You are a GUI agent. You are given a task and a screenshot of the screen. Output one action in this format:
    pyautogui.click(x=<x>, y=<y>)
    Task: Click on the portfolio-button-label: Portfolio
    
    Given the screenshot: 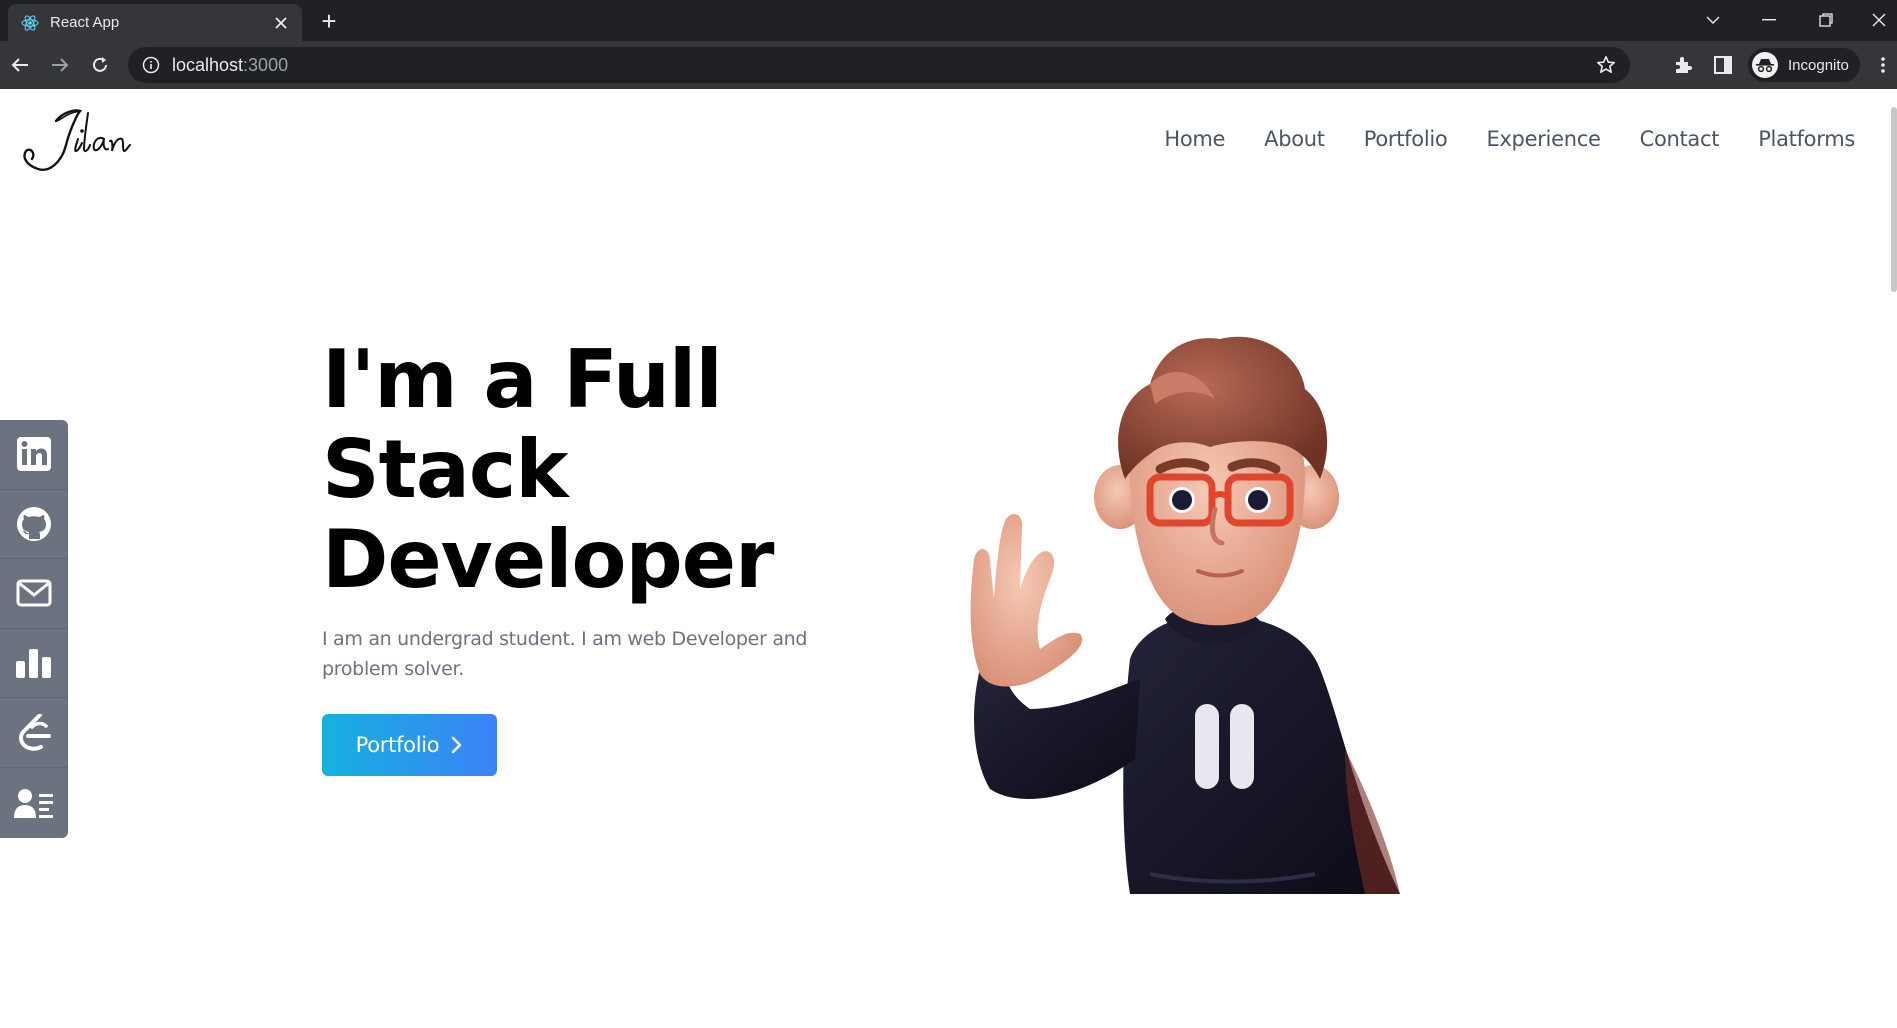 What is the action you would take?
    pyautogui.click(x=397, y=745)
    